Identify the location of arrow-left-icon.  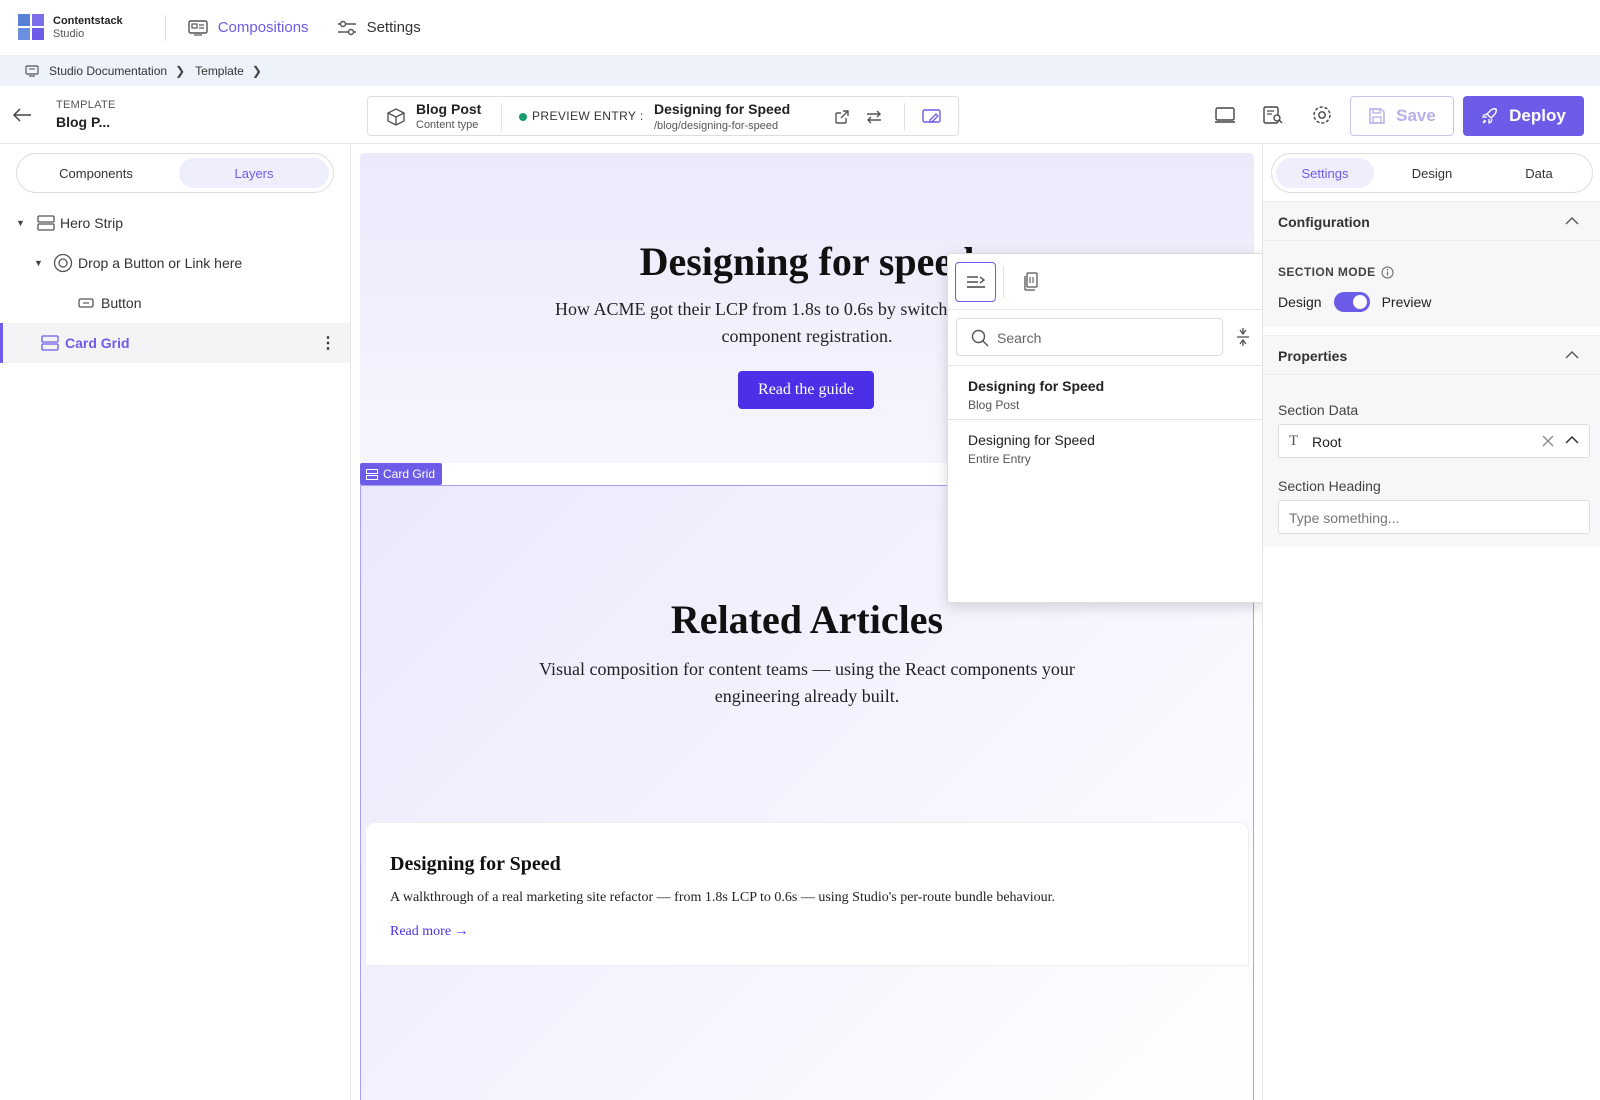
(21, 115).